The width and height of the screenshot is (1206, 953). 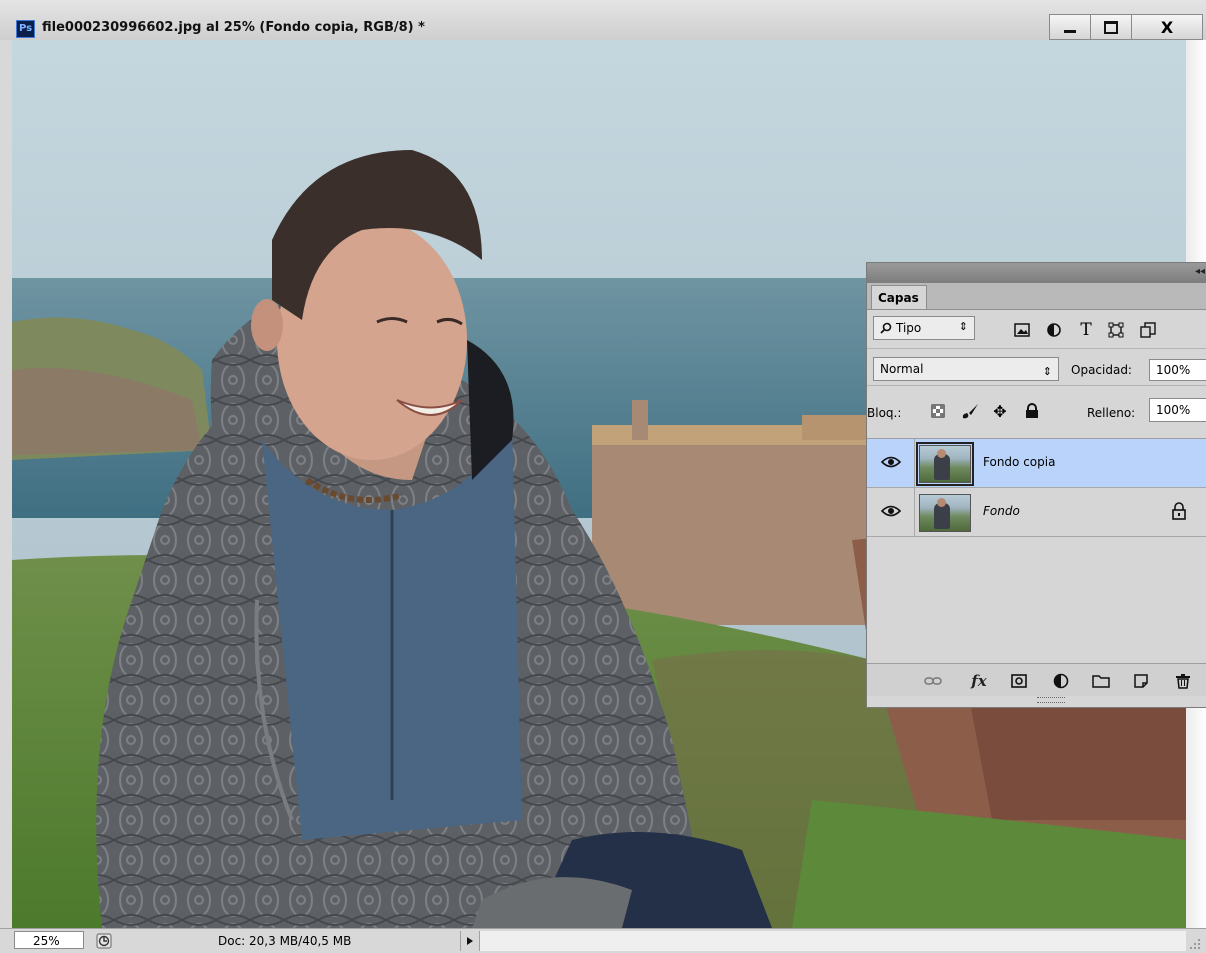 What do you see at coordinates (933, 681) in the screenshot?
I see `link-icon` at bounding box center [933, 681].